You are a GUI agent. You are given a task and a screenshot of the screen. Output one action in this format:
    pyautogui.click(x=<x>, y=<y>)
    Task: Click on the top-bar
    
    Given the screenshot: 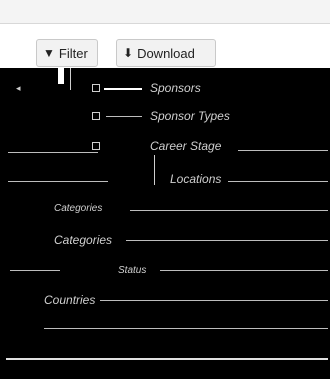 What is the action you would take?
    pyautogui.click(x=165, y=12)
    